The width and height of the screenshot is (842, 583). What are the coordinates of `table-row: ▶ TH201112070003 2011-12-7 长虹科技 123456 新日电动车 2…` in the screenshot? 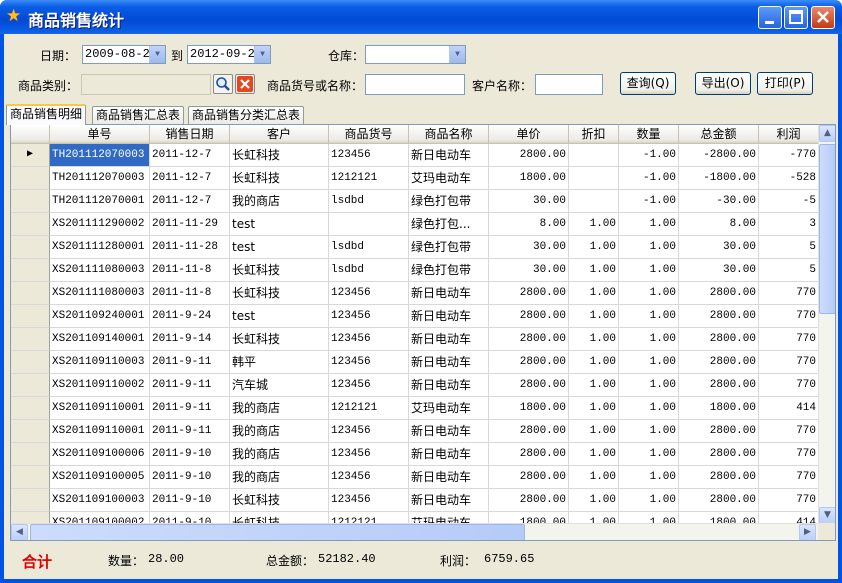 It's located at (415, 155).